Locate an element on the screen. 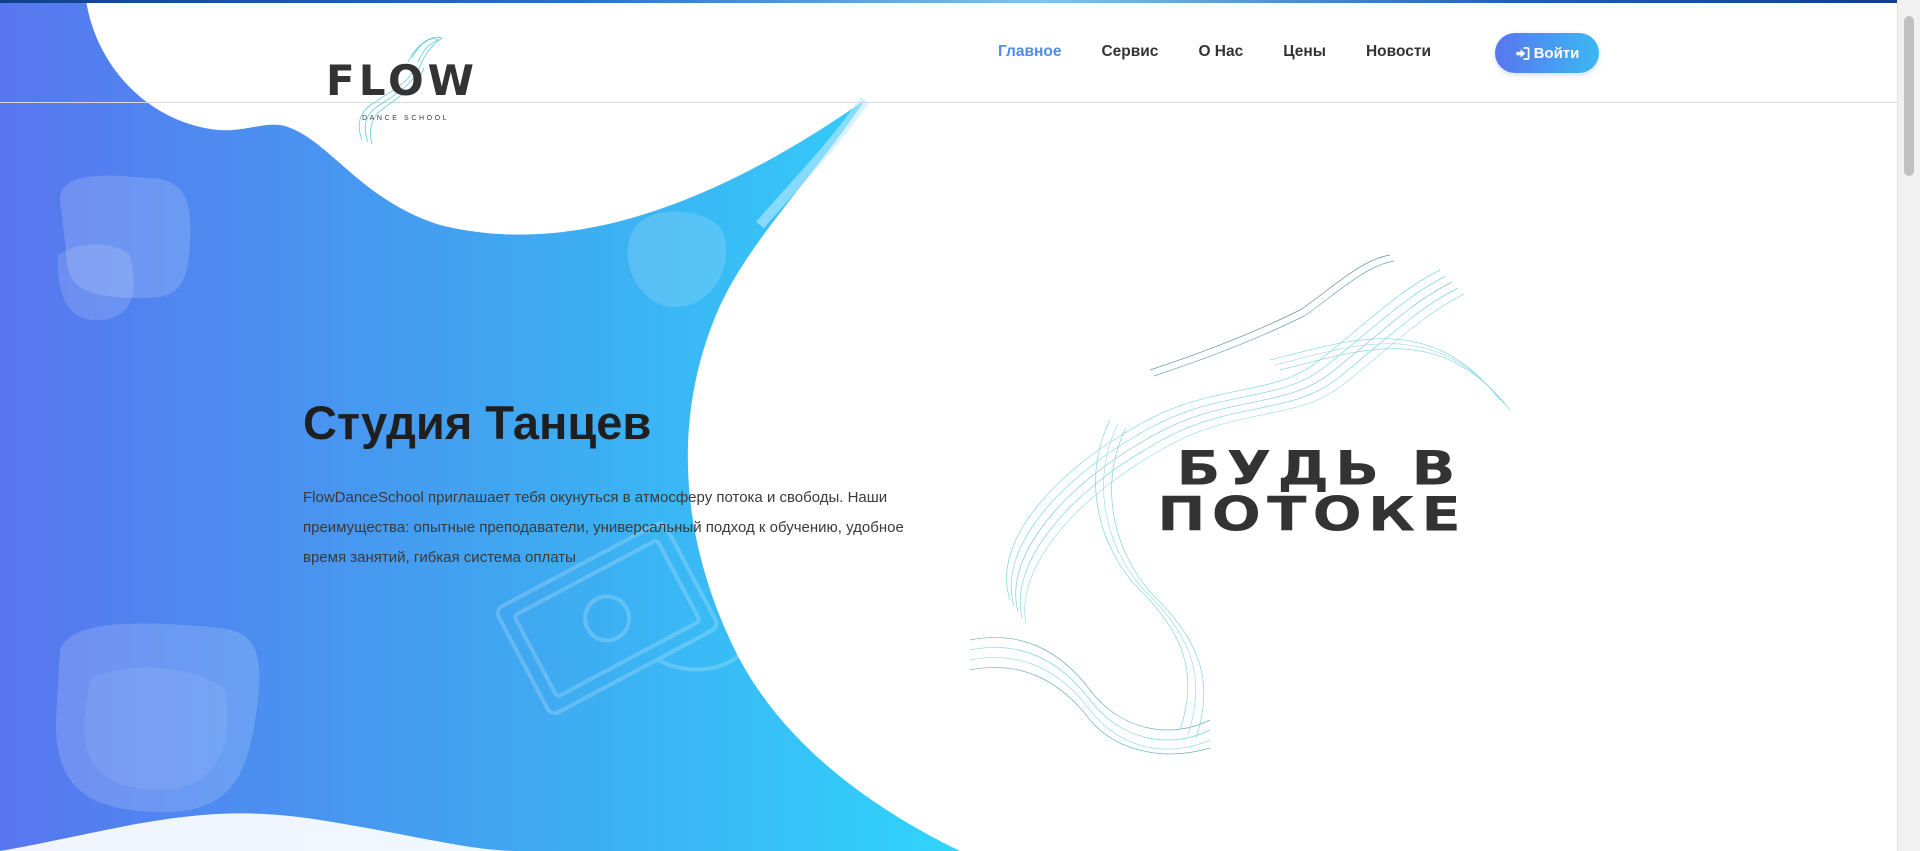 The height and width of the screenshot is (851, 1920). nav-item-home: Главное is located at coordinates (1029, 52).